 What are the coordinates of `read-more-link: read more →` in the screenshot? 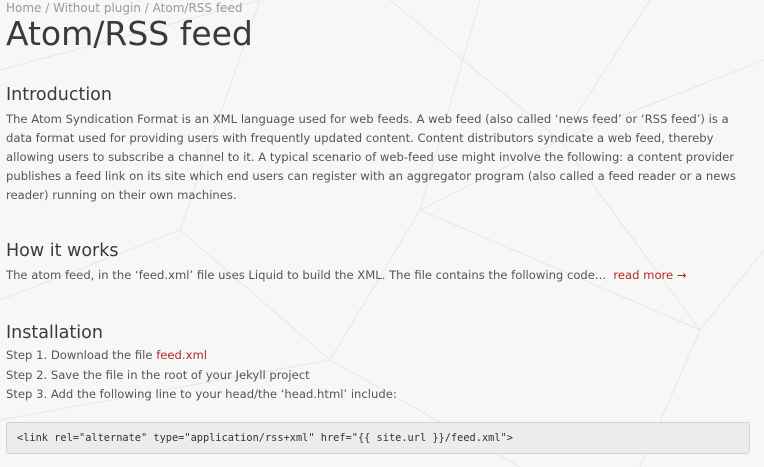 It's located at (649, 275).